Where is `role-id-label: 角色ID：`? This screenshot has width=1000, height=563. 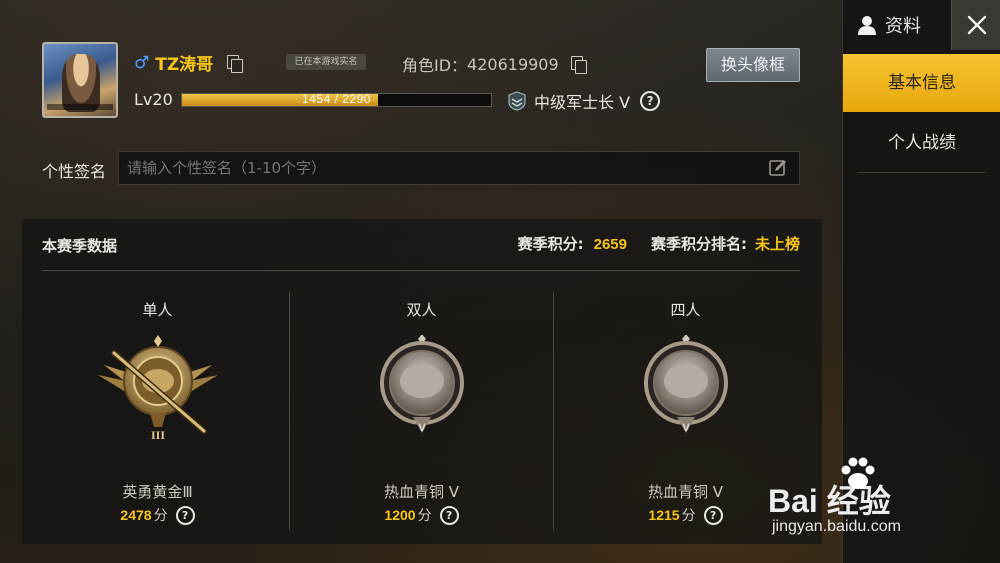 role-id-label: 角色ID： is located at coordinates (435, 65).